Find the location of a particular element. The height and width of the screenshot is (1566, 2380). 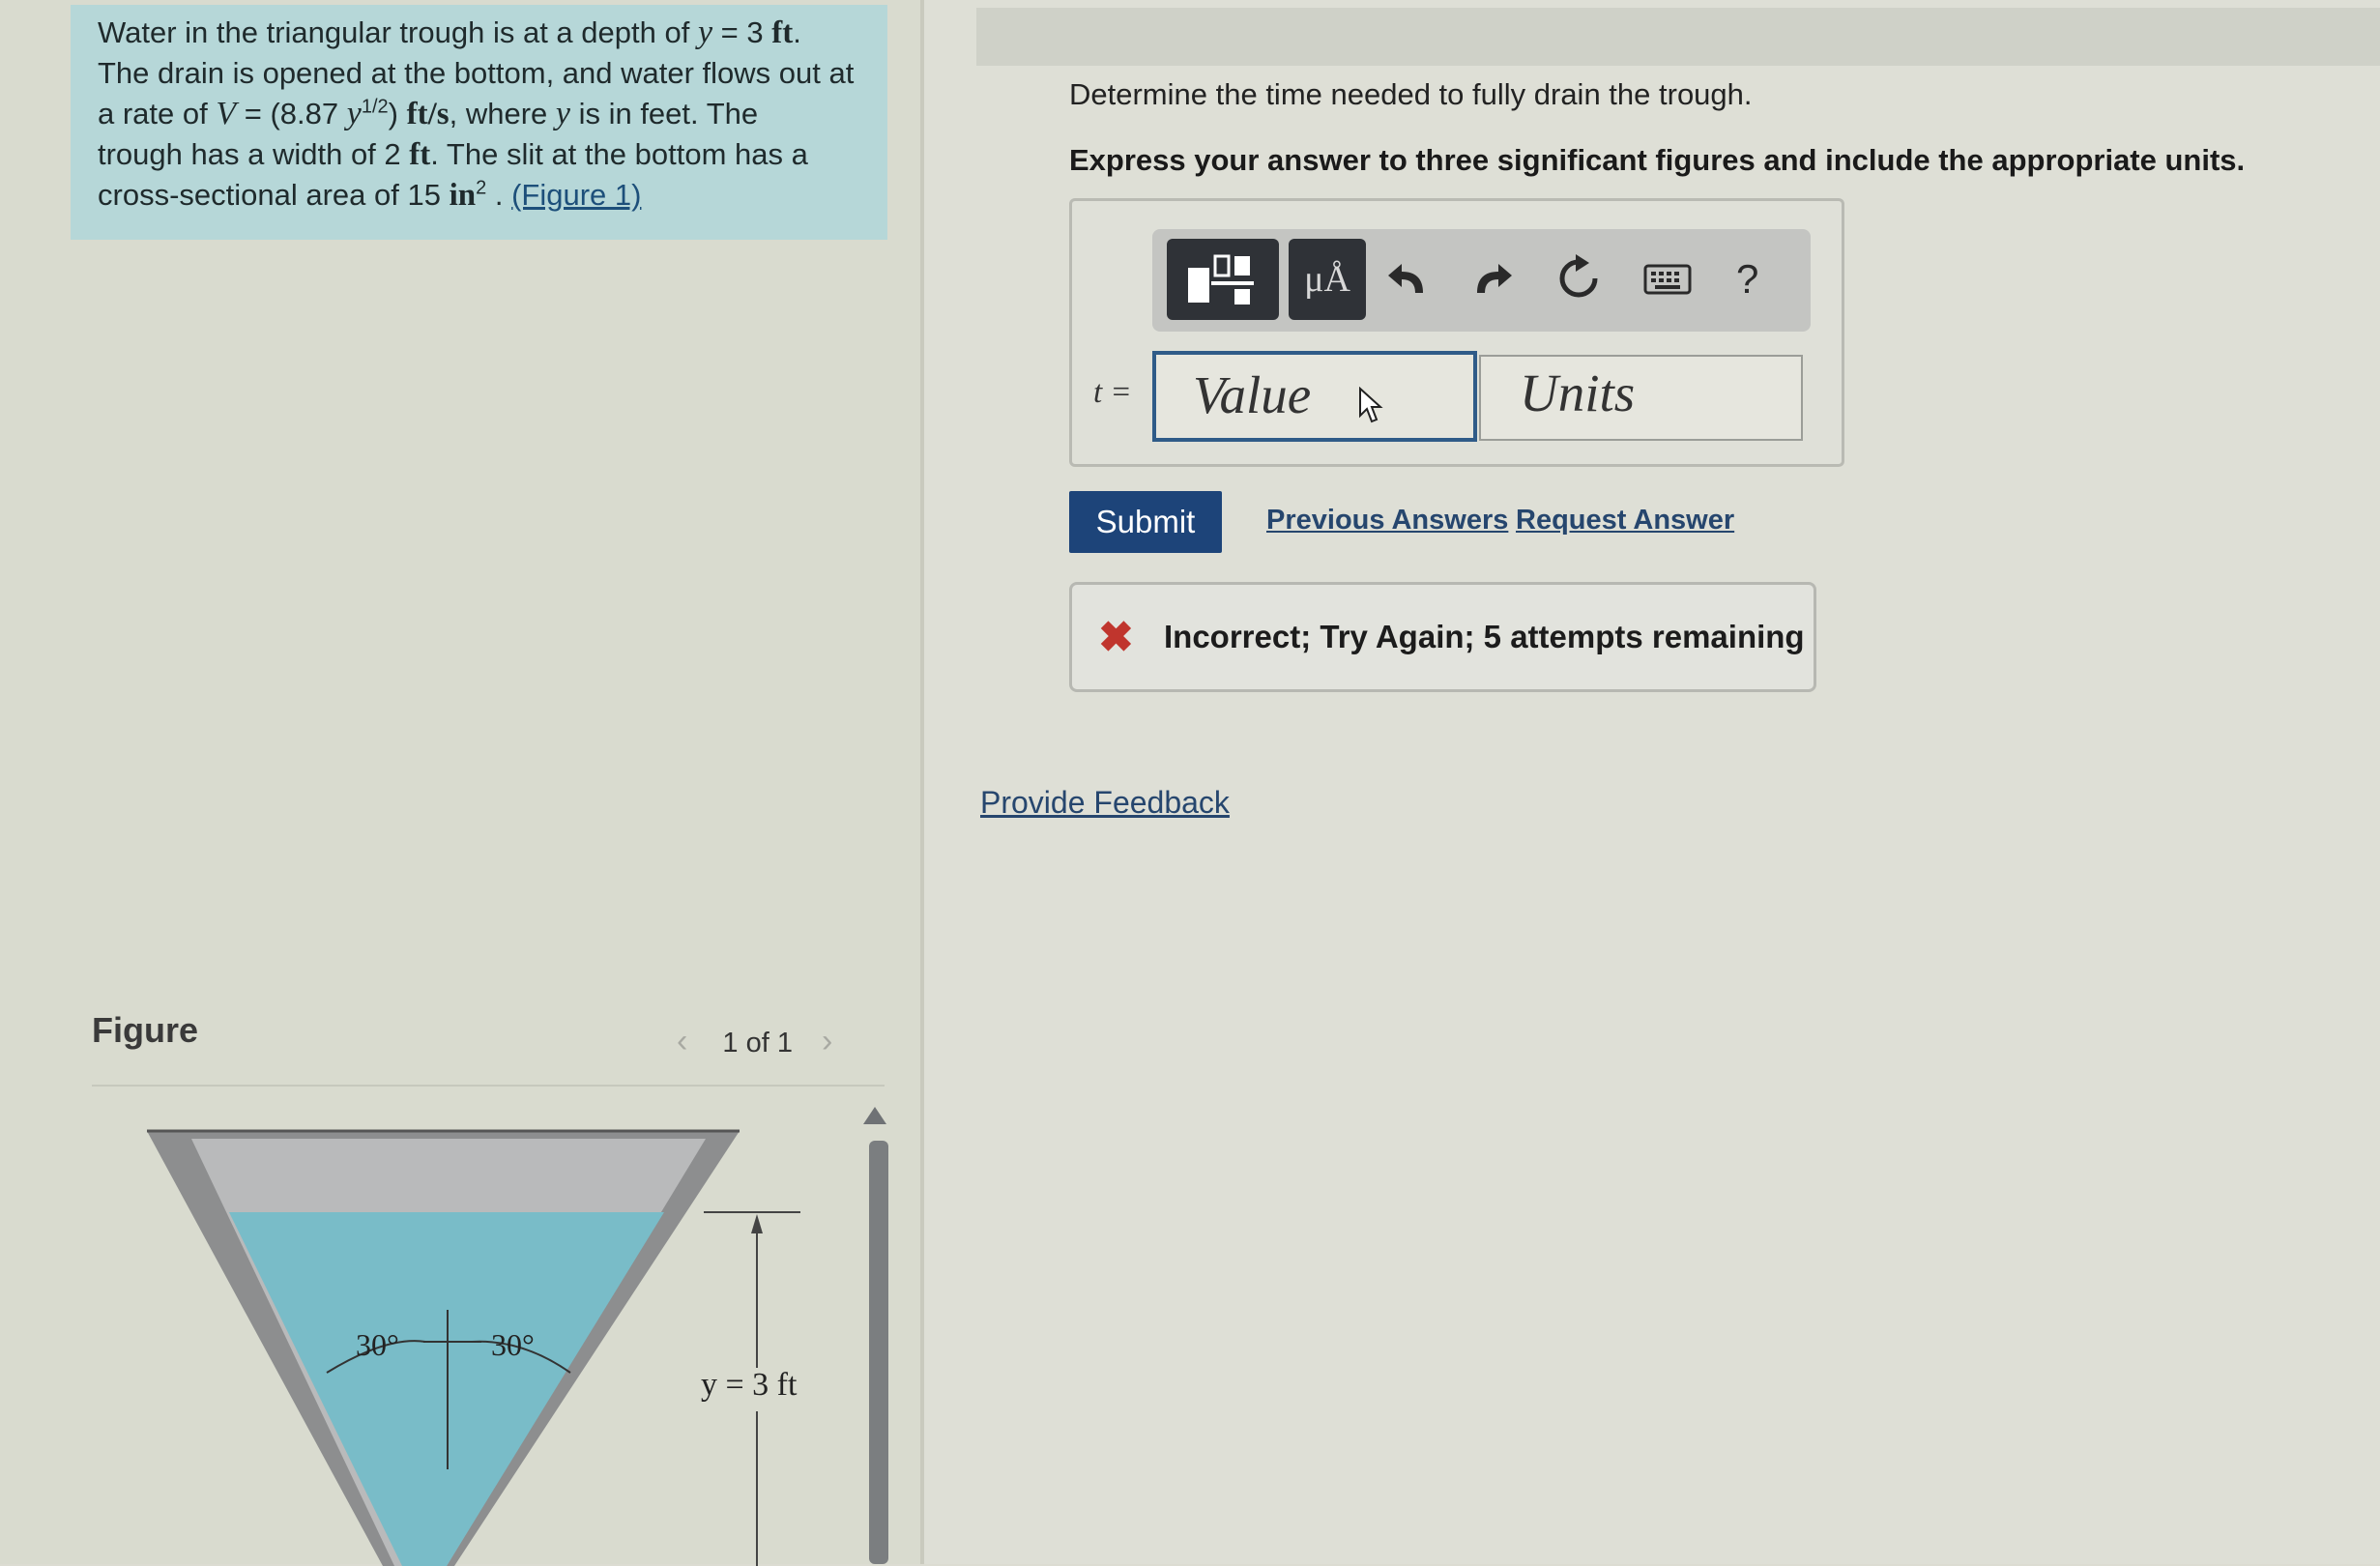

request-answer-link: Request Answer is located at coordinates (1625, 520).